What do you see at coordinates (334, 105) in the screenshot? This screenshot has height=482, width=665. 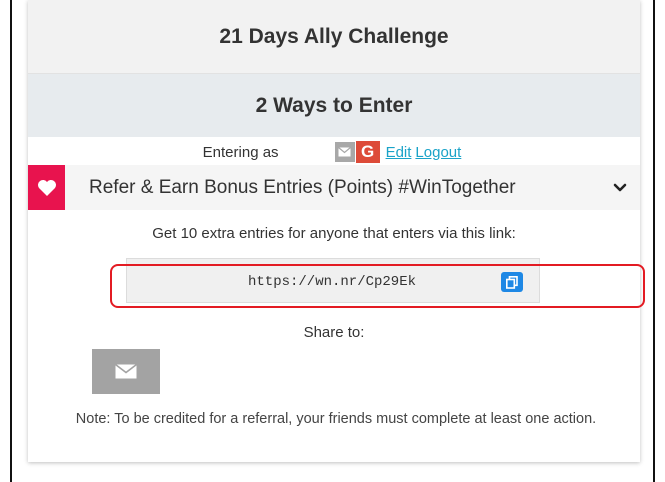 I see `ways-to-enter-heading: 2 Ways to Enter` at bounding box center [334, 105].